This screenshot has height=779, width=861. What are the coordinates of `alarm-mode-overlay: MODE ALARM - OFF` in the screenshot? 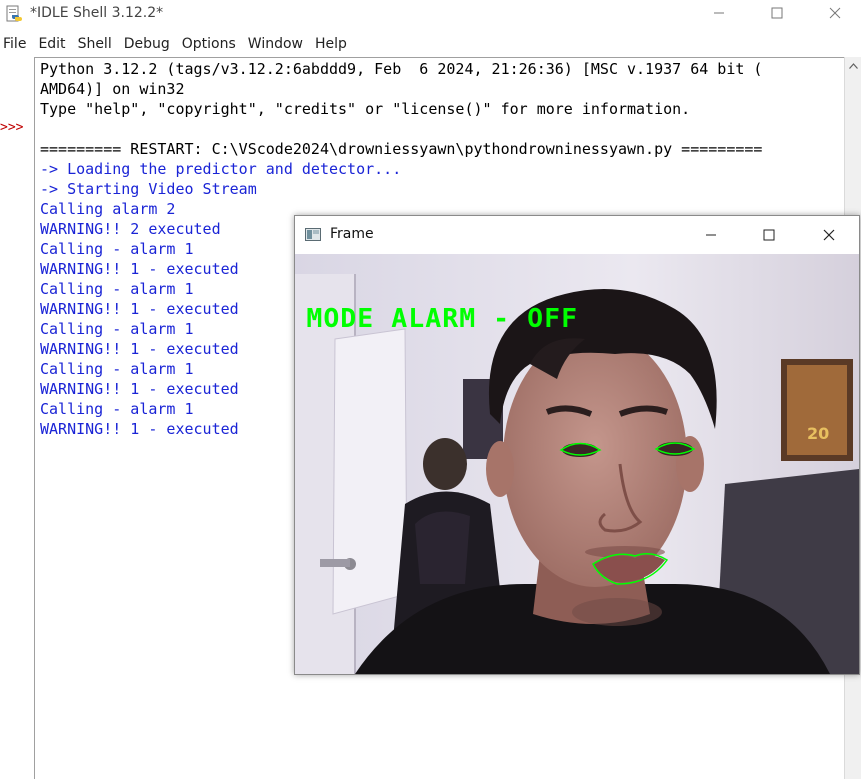 It's located at (442, 319).